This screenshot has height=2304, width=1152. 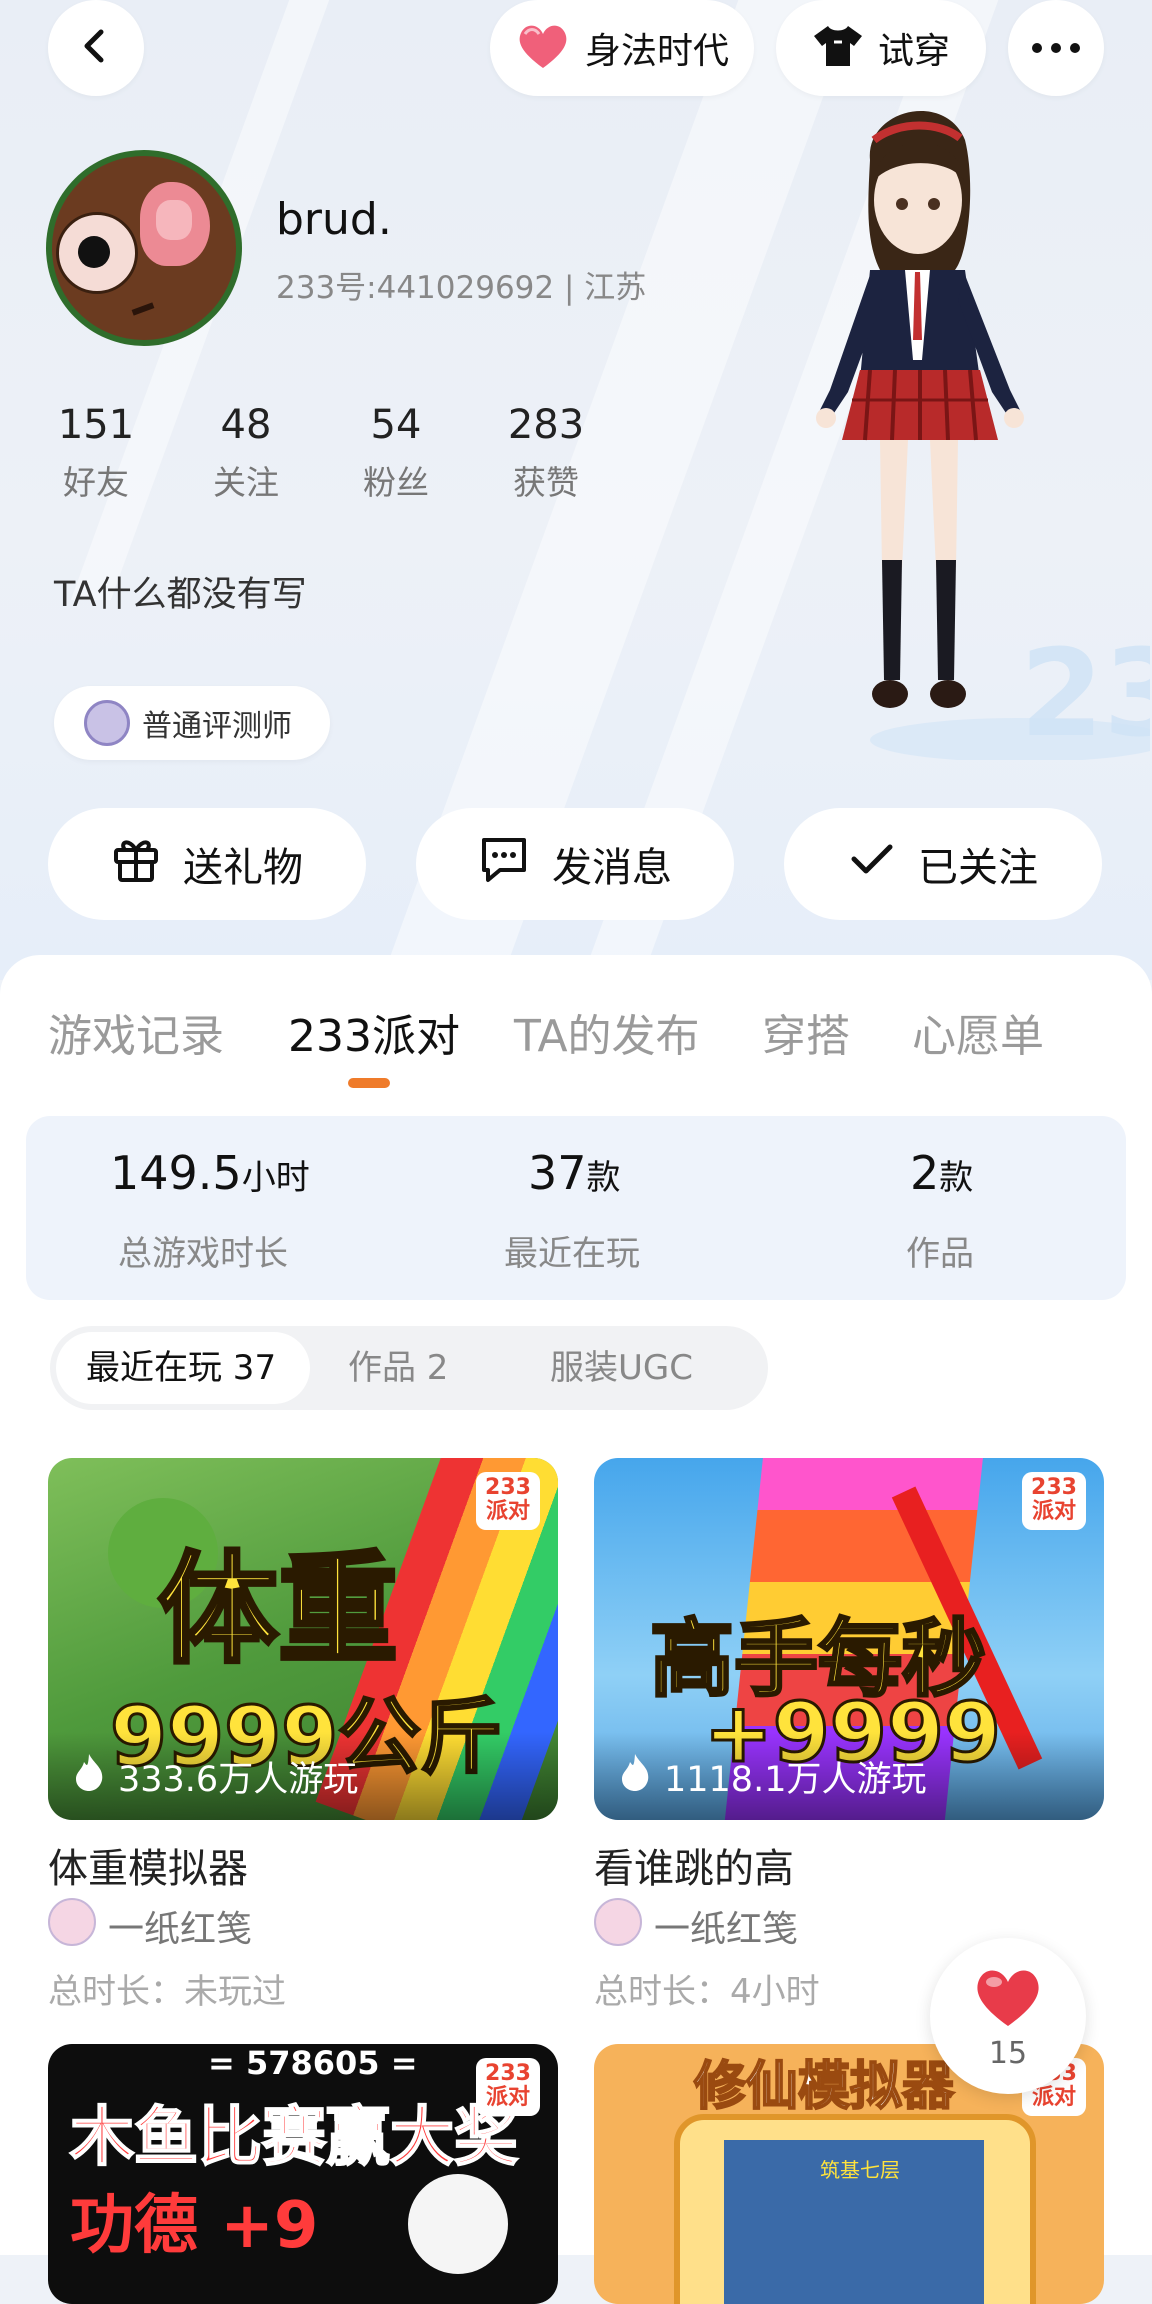 I want to click on title-tag-button: 身法时代, so click(x=622, y=48).